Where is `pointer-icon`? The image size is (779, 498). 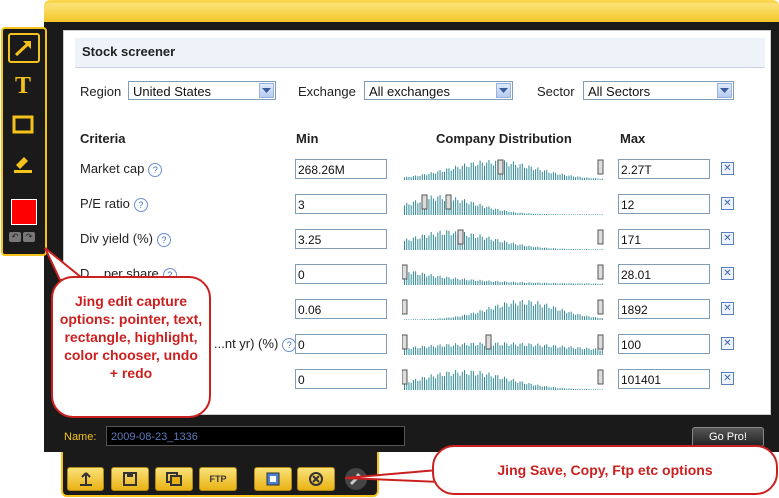
pointer-icon is located at coordinates (24, 48).